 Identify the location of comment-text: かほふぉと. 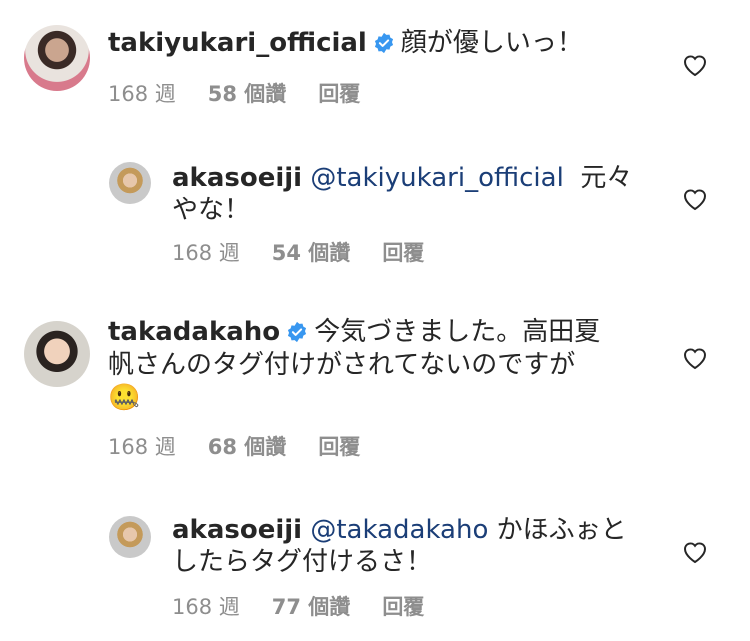
(561, 530).